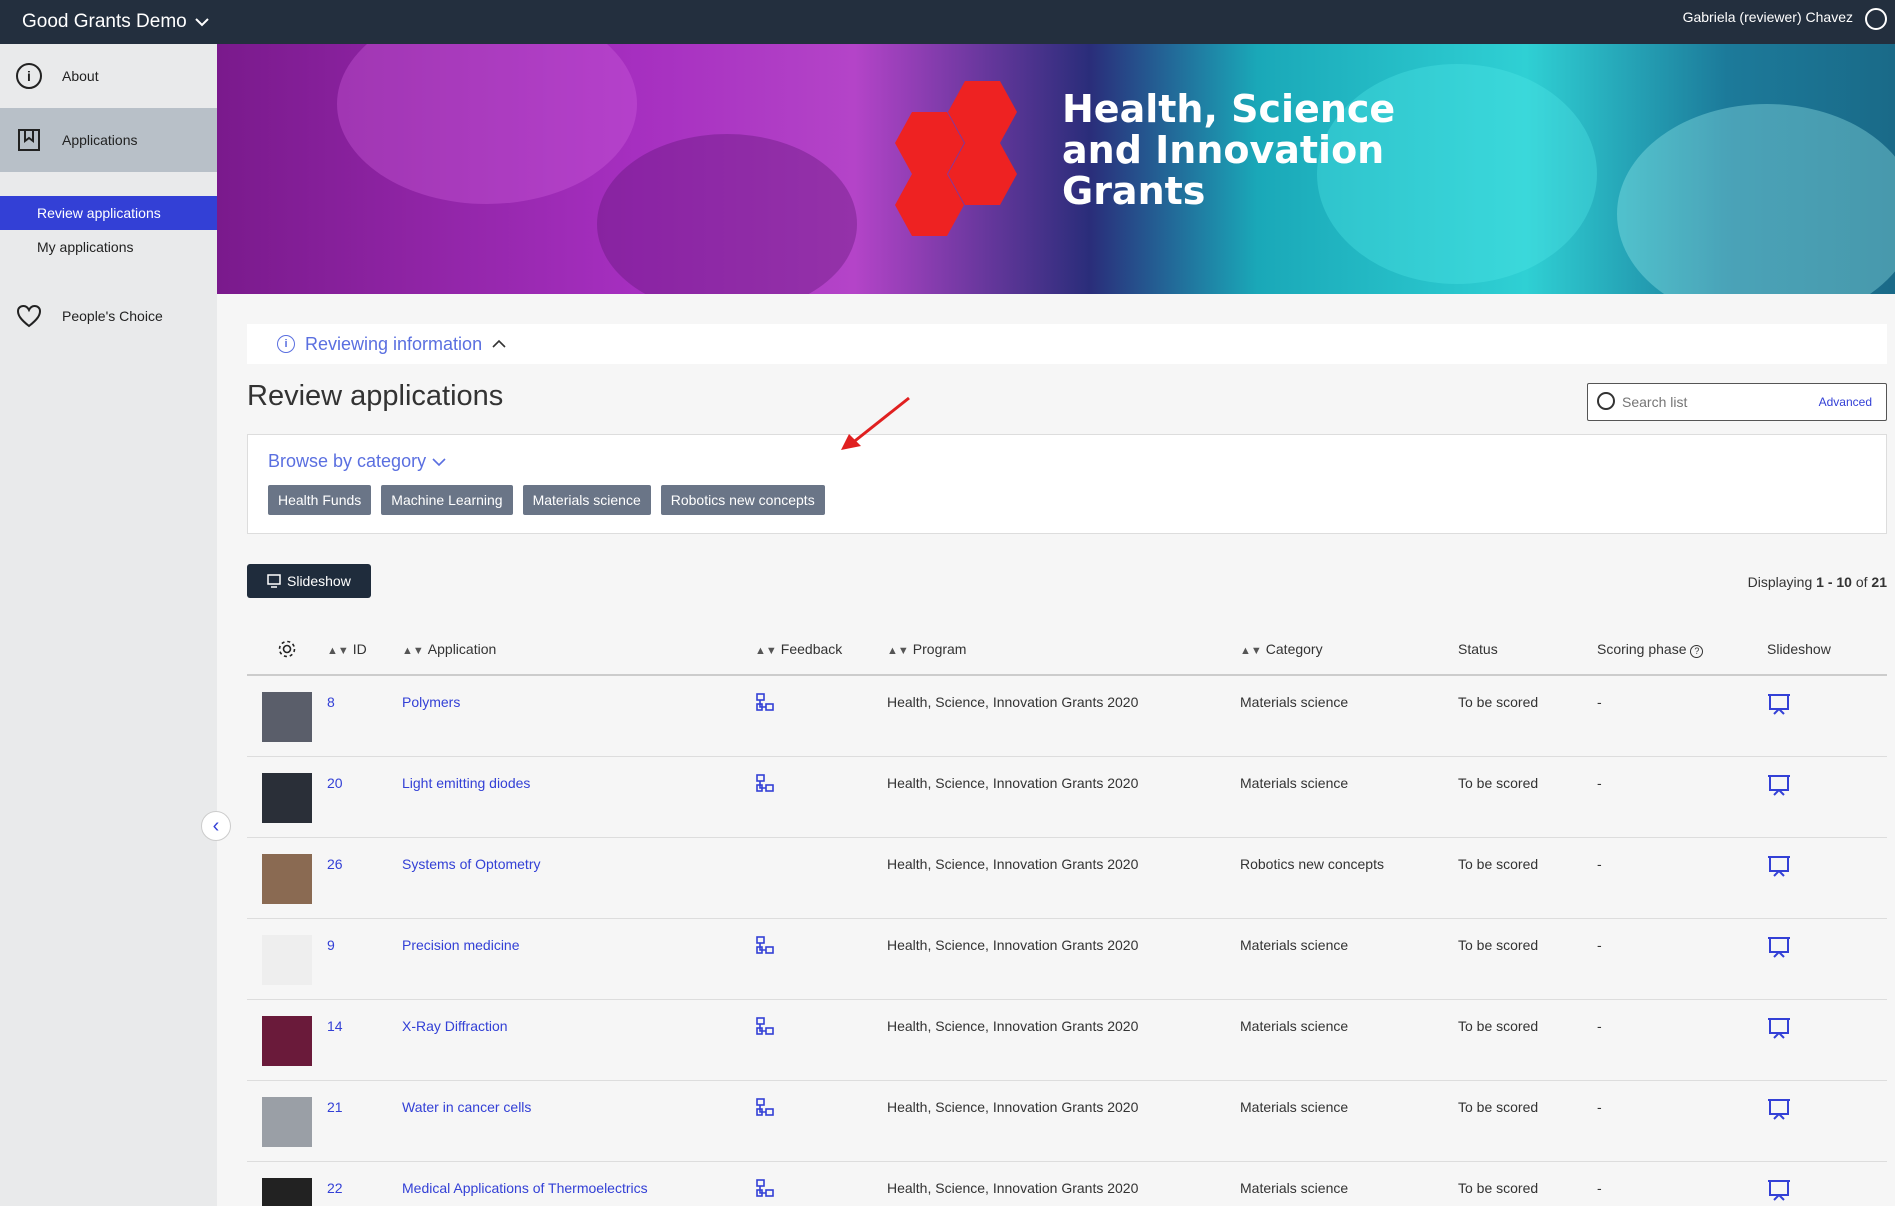 Image resolution: width=1895 pixels, height=1206 pixels. I want to click on column-header-application: ▲▼ Application, so click(578, 649).